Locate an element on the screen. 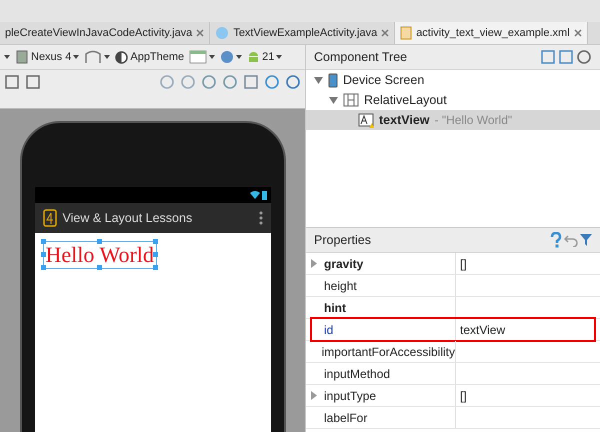 The width and height of the screenshot is (600, 432). property-row: hint is located at coordinates (453, 308).